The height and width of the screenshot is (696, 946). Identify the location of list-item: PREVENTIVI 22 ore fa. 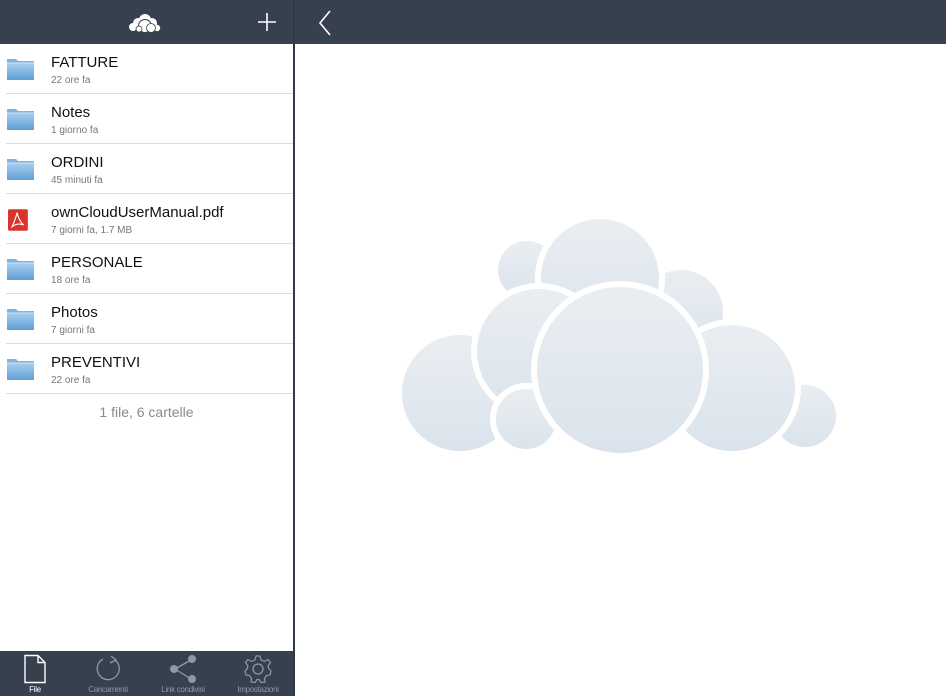
(146, 369).